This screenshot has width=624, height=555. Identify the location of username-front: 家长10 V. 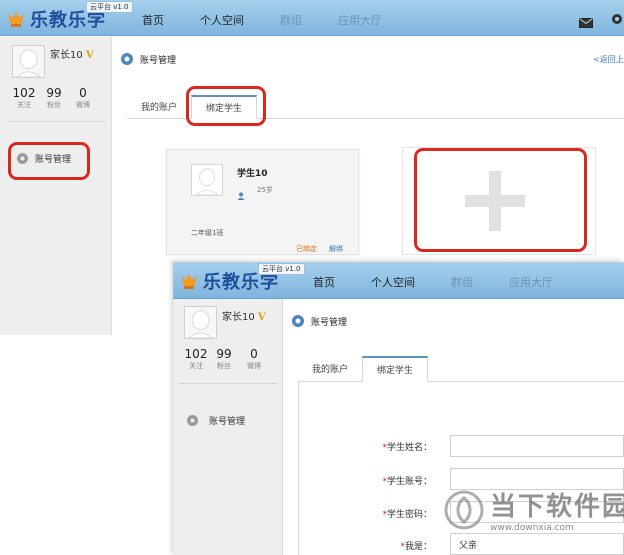
(244, 315).